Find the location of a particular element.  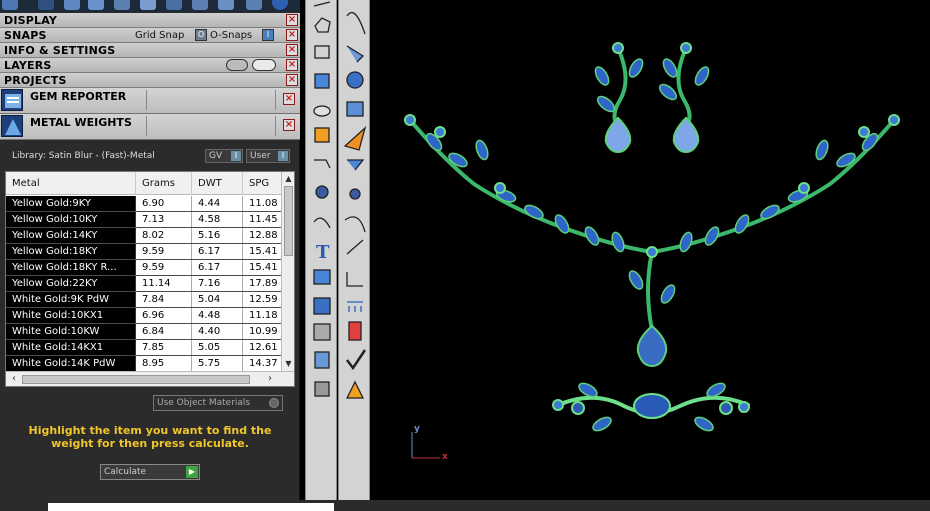

grams-cell: 11.14 is located at coordinates (164, 283).